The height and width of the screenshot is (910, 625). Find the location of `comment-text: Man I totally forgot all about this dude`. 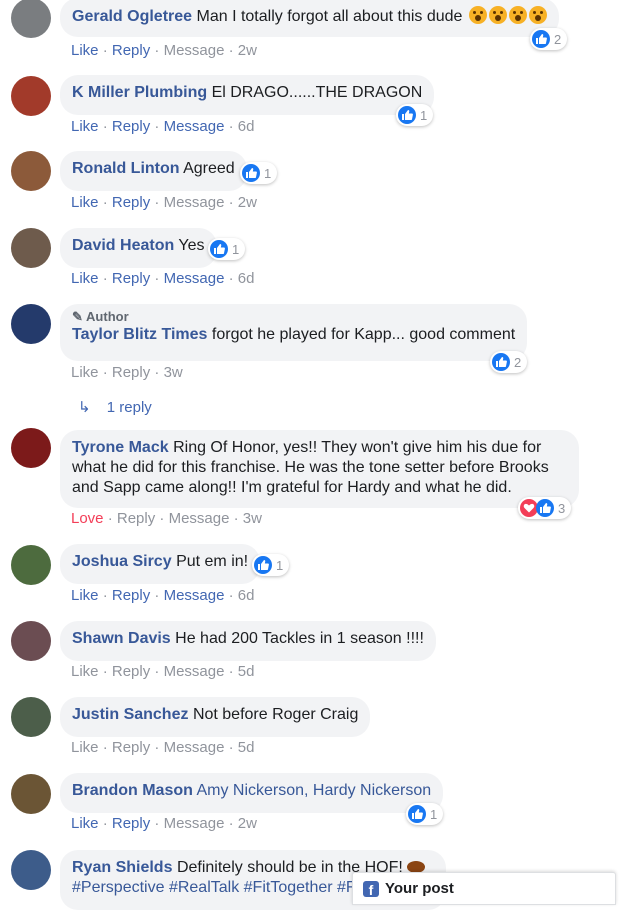

comment-text: Man I totally forgot all about this dude is located at coordinates (329, 16).